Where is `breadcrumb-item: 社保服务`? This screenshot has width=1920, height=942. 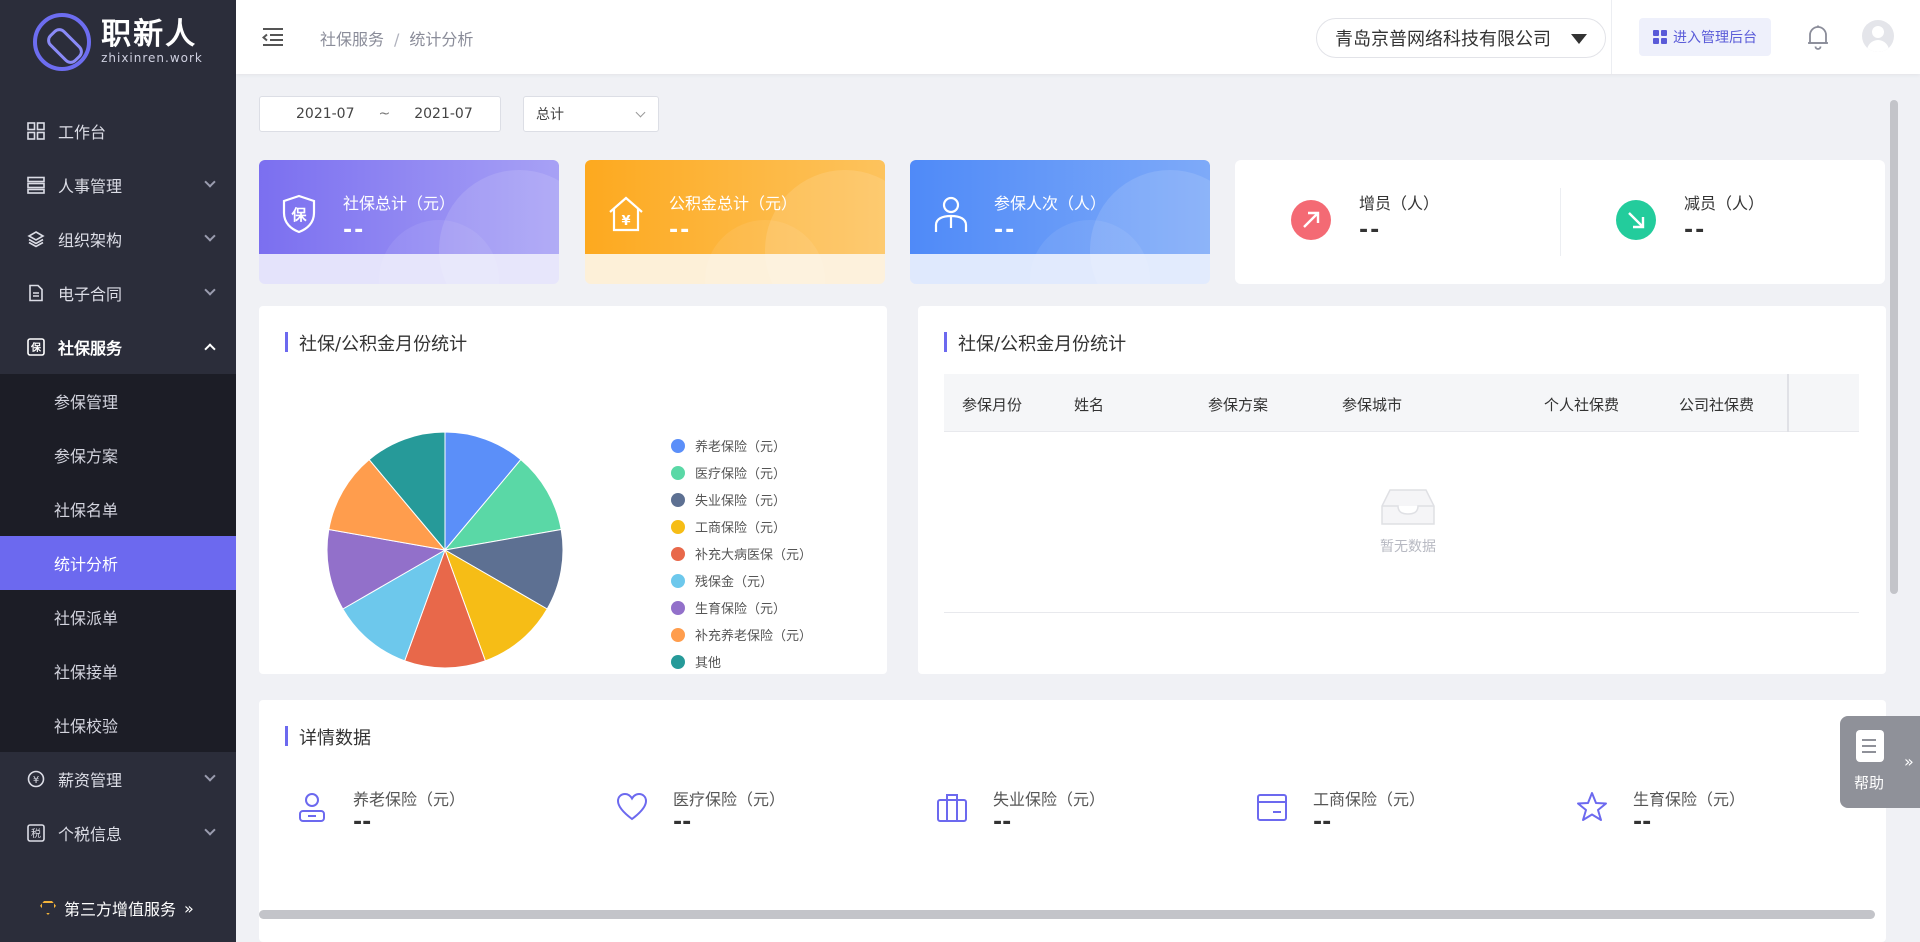 breadcrumb-item: 社保服务 is located at coordinates (352, 39).